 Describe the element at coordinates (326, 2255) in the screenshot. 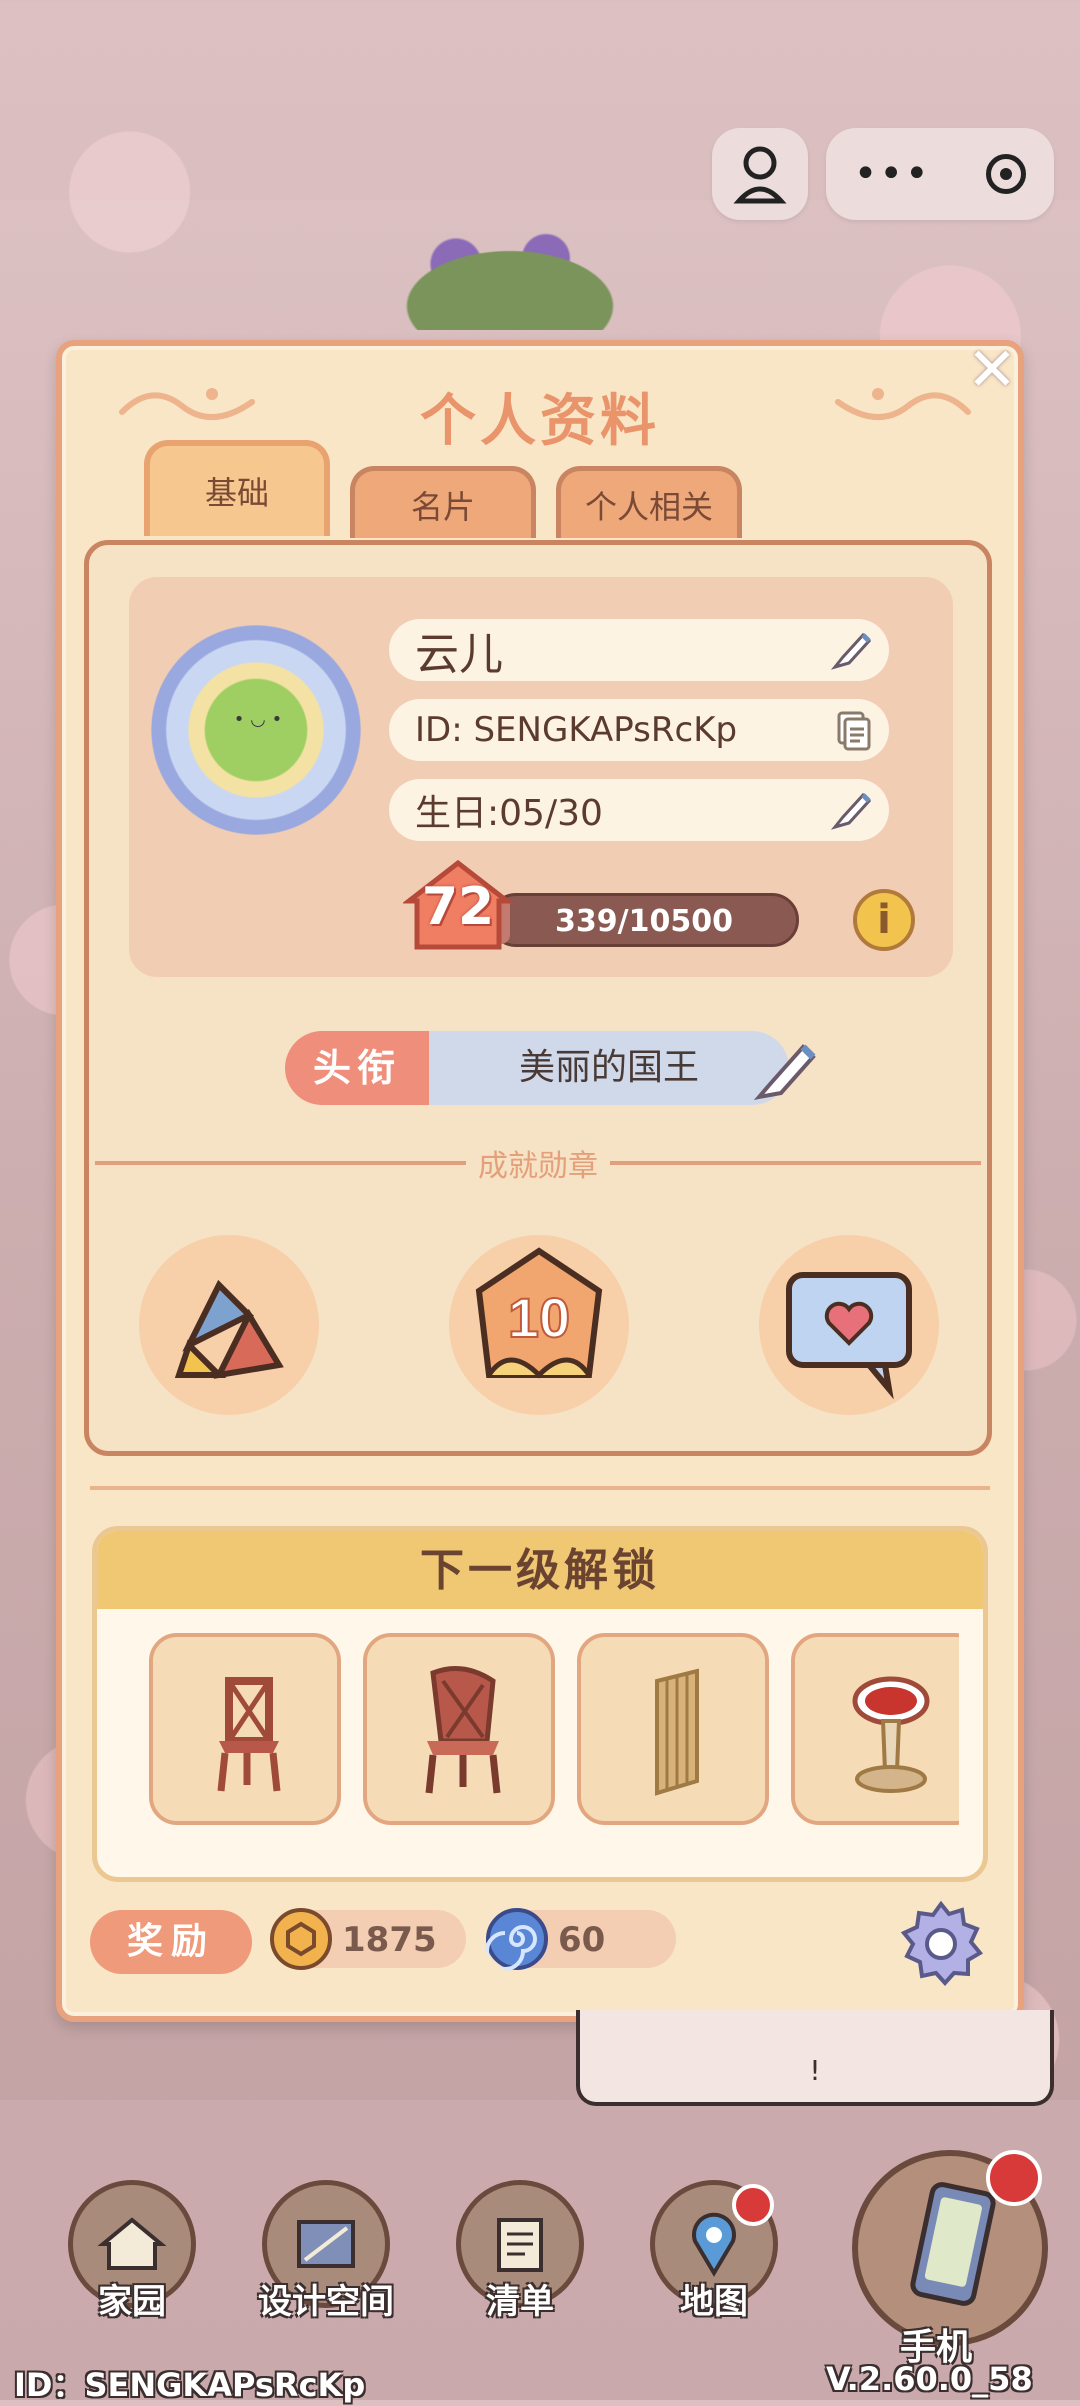

I see `nav-design-space: 设计空间` at that location.